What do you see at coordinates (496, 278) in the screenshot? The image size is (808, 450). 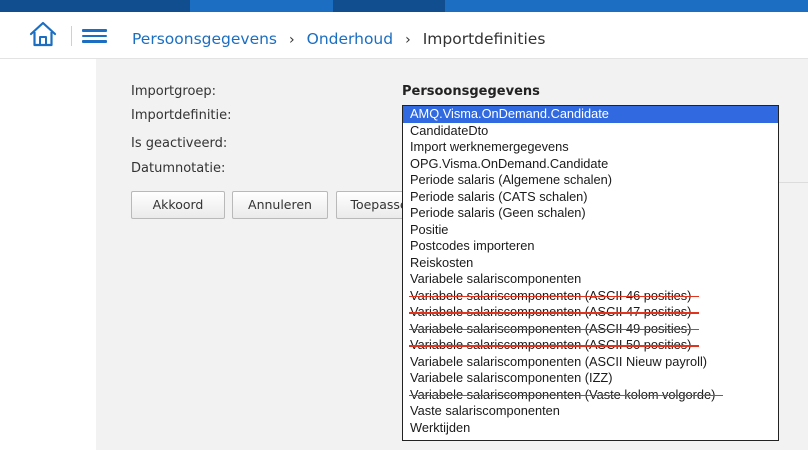 I see `dropdown-option-label: Variabele salariscomponenten` at bounding box center [496, 278].